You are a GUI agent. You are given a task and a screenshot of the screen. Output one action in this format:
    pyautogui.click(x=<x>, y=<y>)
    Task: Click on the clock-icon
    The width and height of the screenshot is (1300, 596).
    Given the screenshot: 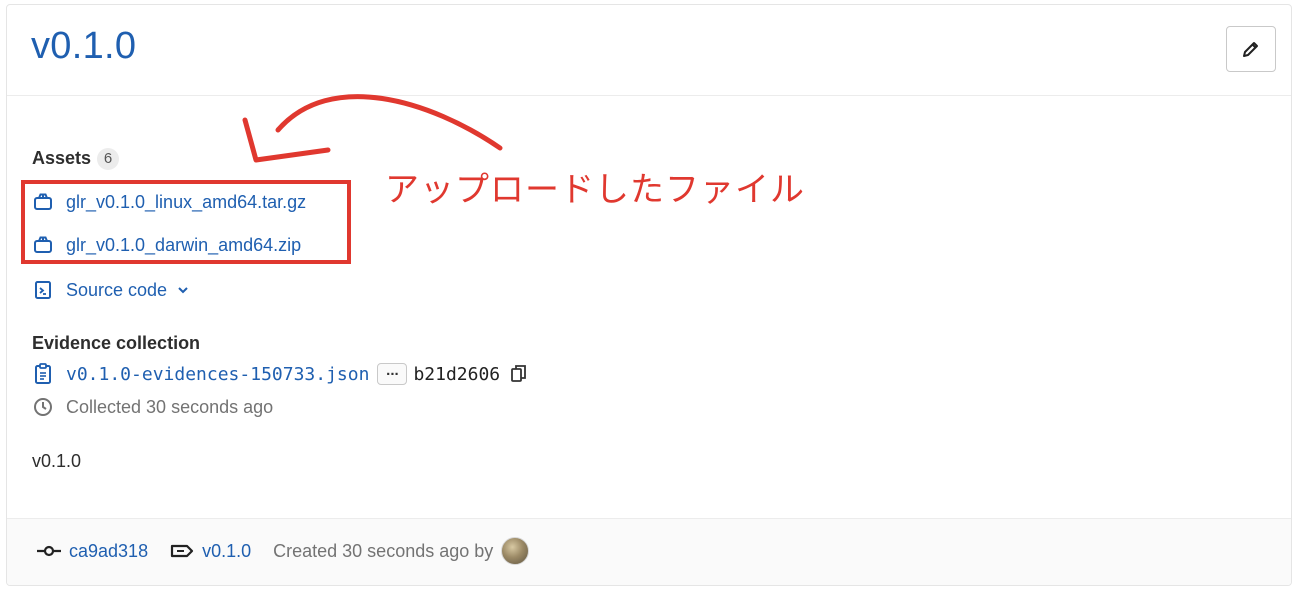 What is the action you would take?
    pyautogui.click(x=43, y=407)
    